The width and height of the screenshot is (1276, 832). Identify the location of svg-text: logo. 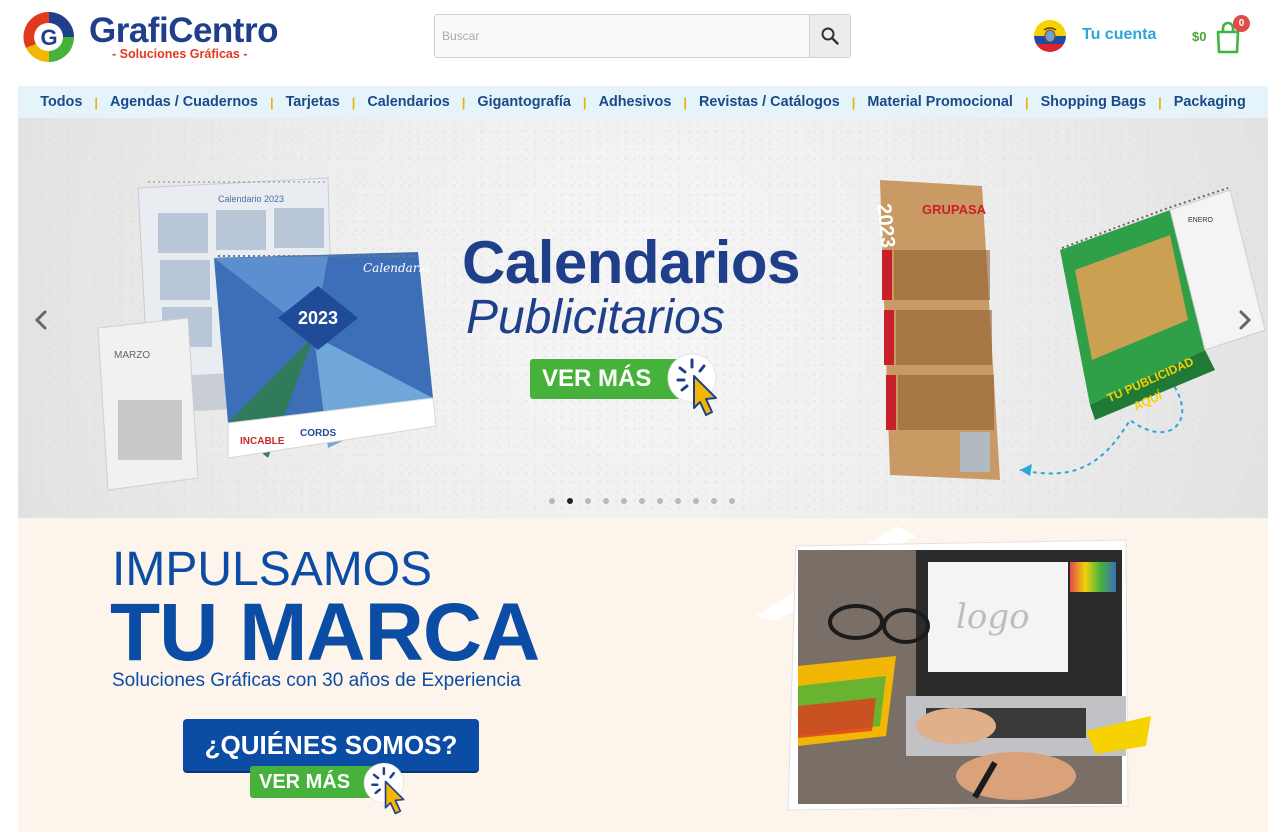
(993, 617).